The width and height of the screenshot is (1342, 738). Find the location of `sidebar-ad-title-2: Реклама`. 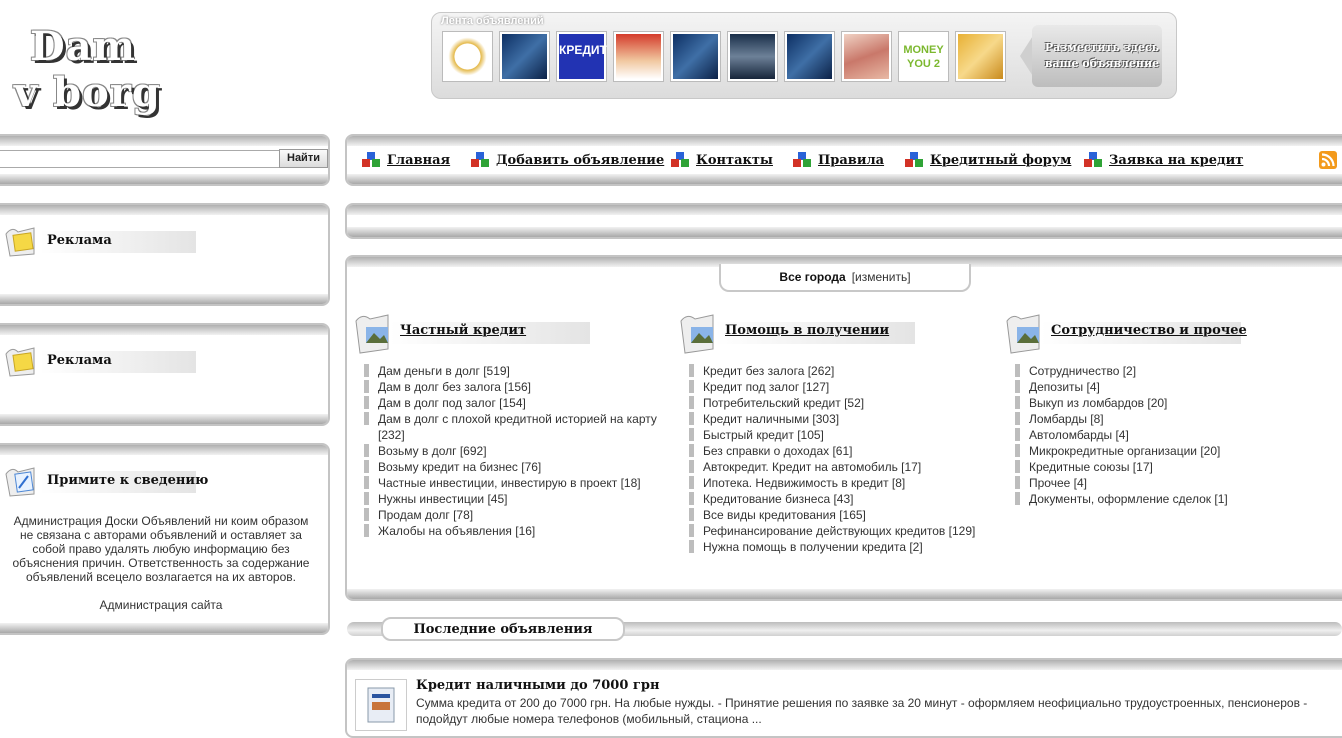

sidebar-ad-title-2: Реклама is located at coordinates (79, 360).